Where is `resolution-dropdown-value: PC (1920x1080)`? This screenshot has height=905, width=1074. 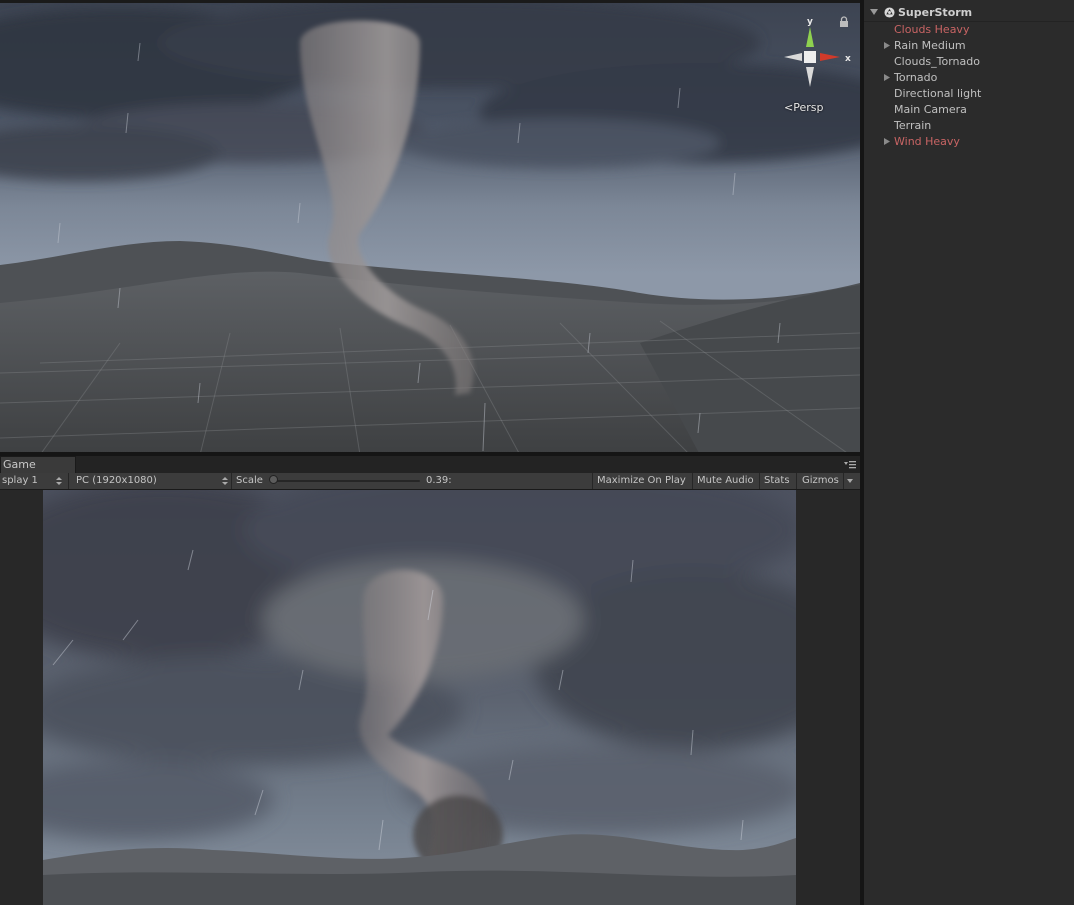 resolution-dropdown-value: PC (1920x1080) is located at coordinates (116, 480).